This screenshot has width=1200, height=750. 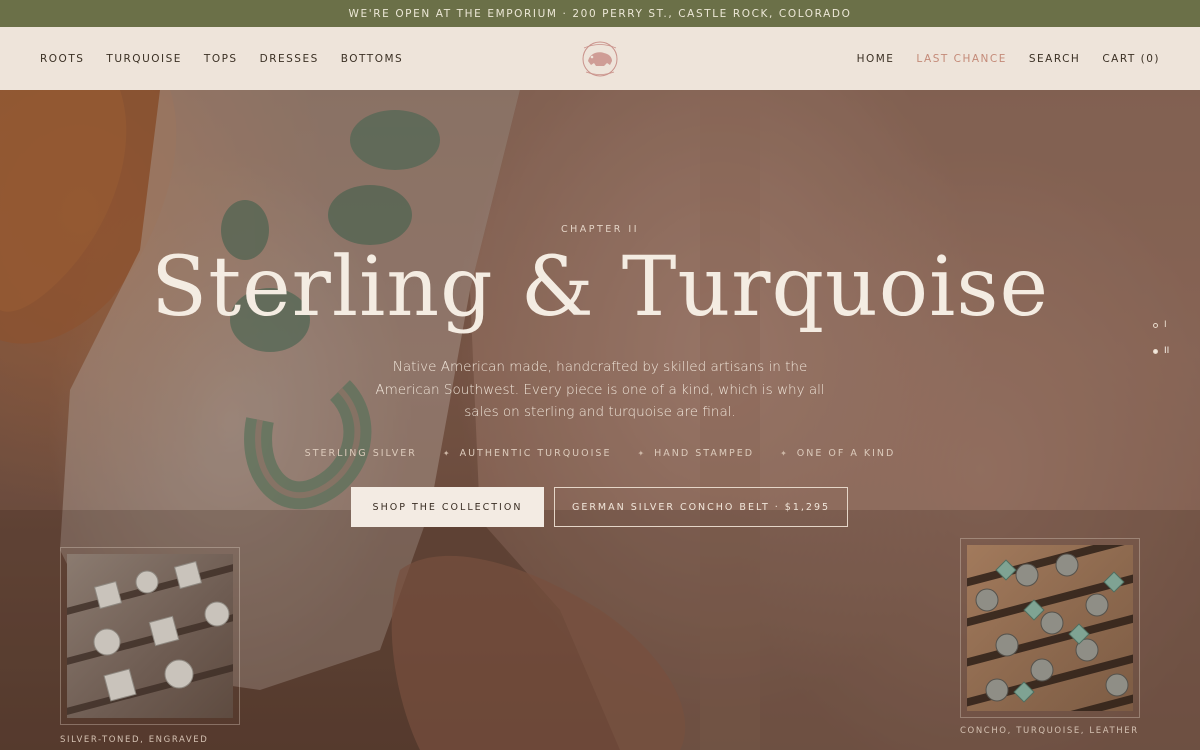 What do you see at coordinates (1167, 351) in the screenshot?
I see `slide-dot-label: II` at bounding box center [1167, 351].